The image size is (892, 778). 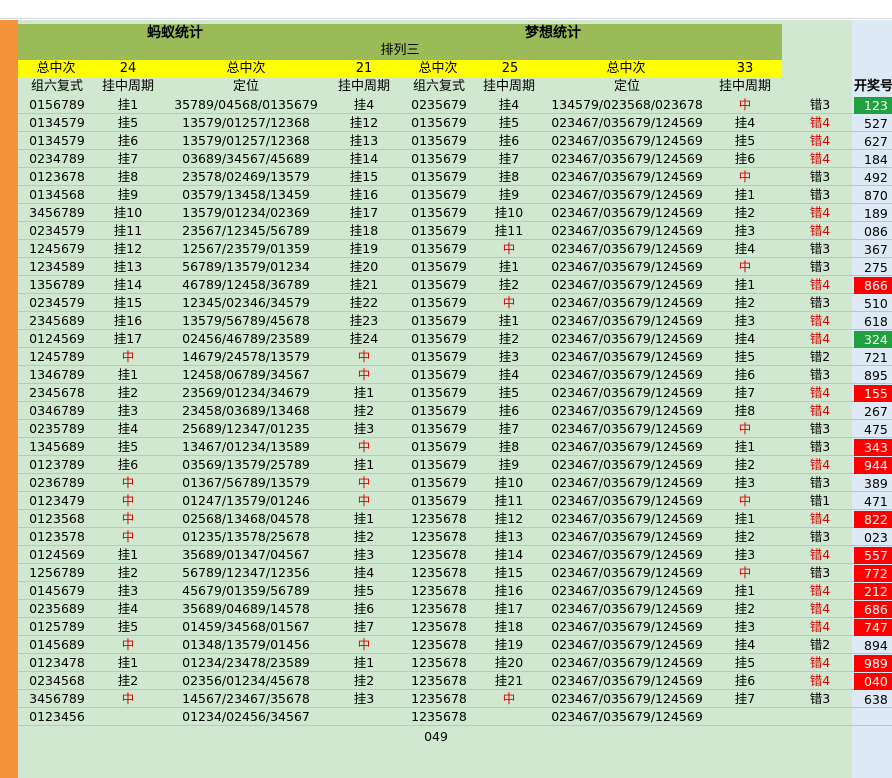 What do you see at coordinates (439, 105) in the screenshot?
I see `cell-combo-b: 0235679` at bounding box center [439, 105].